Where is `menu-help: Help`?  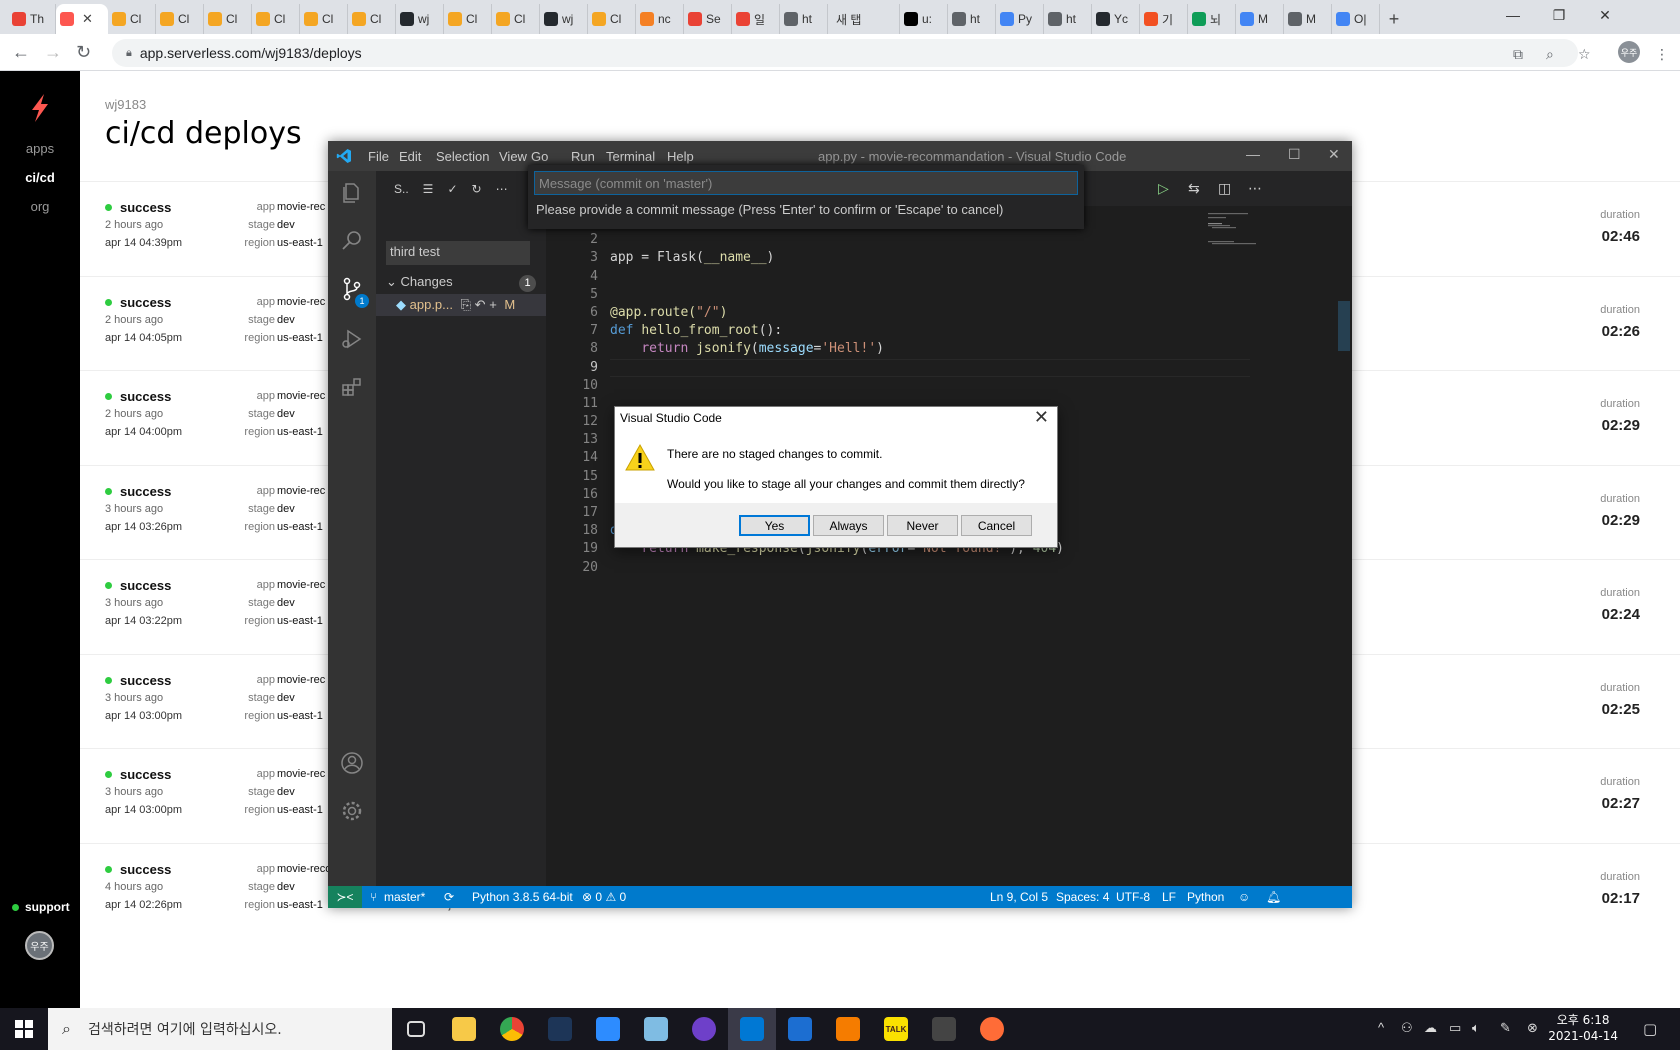 menu-help: Help is located at coordinates (680, 156).